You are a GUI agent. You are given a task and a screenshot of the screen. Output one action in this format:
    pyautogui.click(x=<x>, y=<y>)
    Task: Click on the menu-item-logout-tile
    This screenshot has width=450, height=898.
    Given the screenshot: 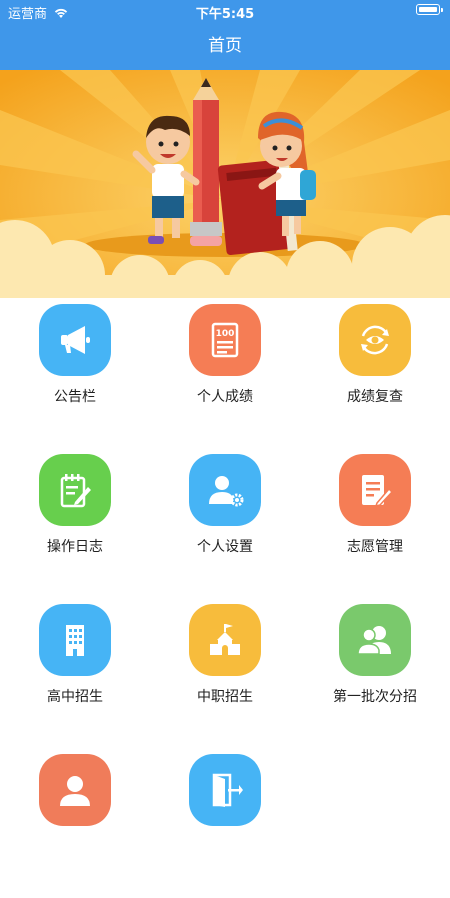 What is the action you would take?
    pyautogui.click(x=225, y=790)
    